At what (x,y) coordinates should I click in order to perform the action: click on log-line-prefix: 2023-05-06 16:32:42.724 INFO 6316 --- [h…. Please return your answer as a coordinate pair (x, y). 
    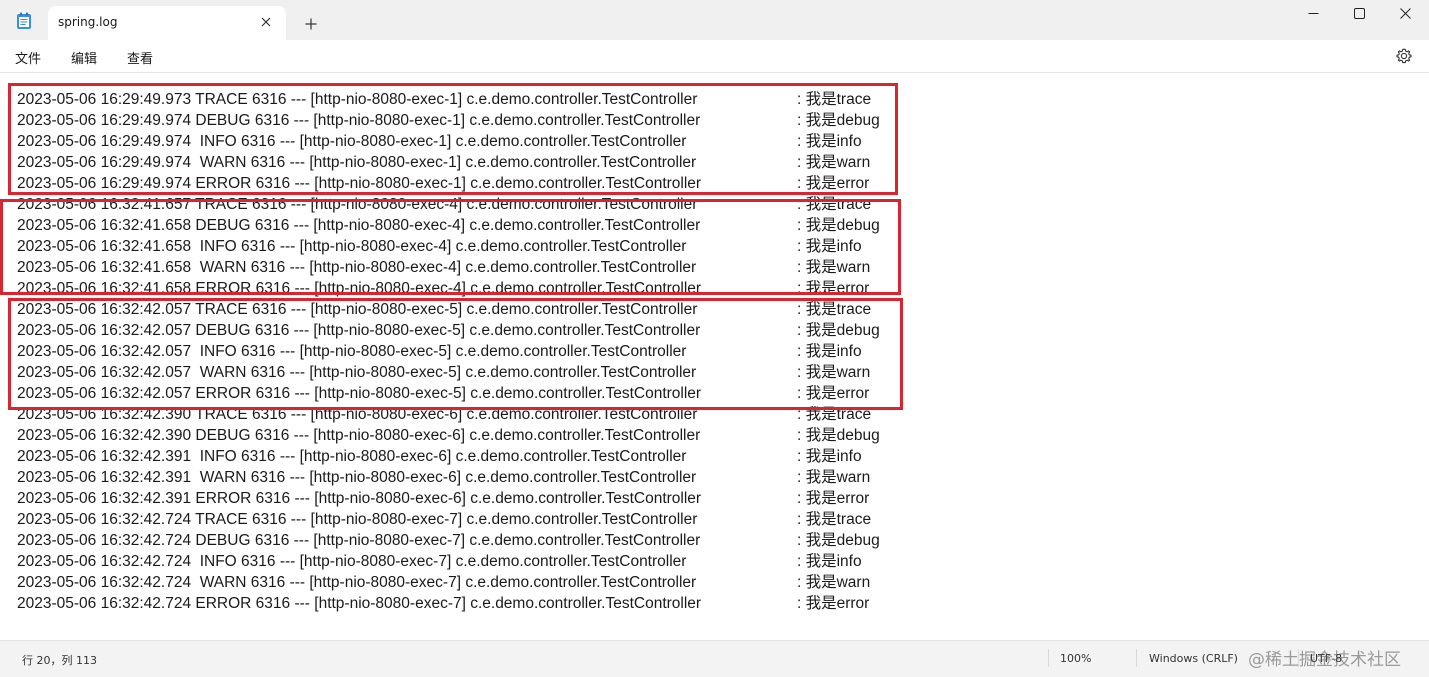
    Looking at the image, I should click on (352, 561).